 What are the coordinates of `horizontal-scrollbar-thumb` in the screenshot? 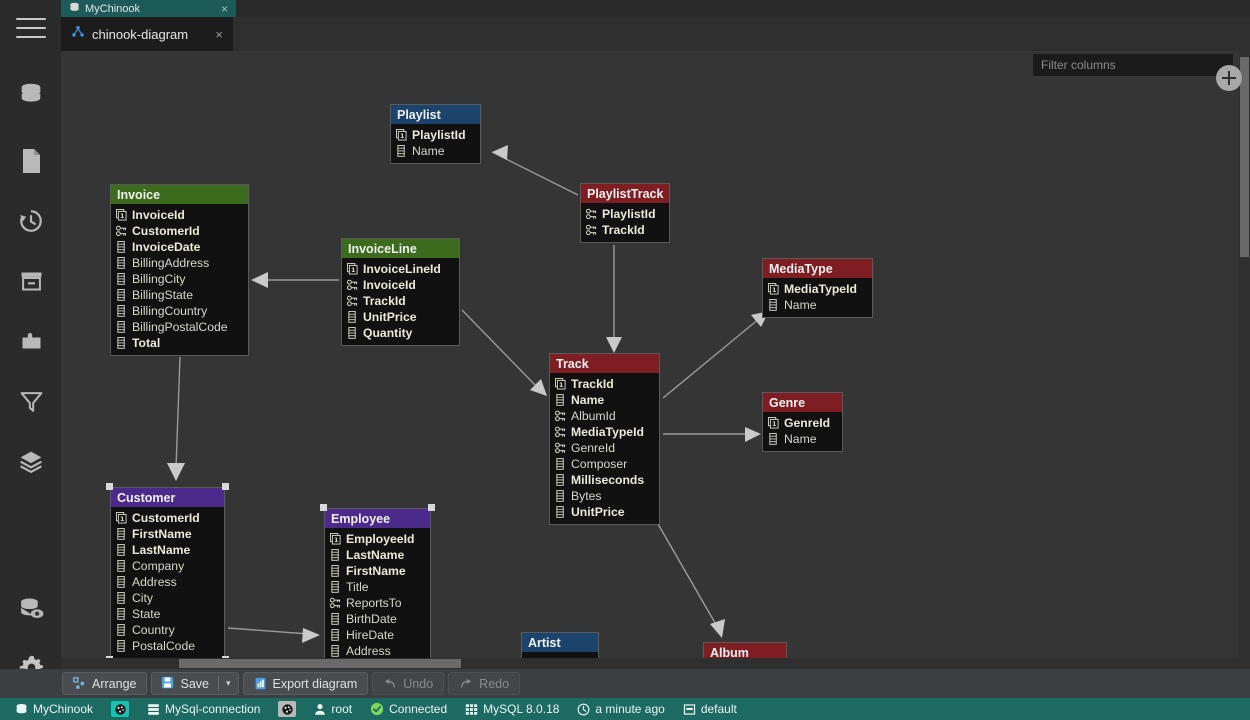 It's located at (320, 663).